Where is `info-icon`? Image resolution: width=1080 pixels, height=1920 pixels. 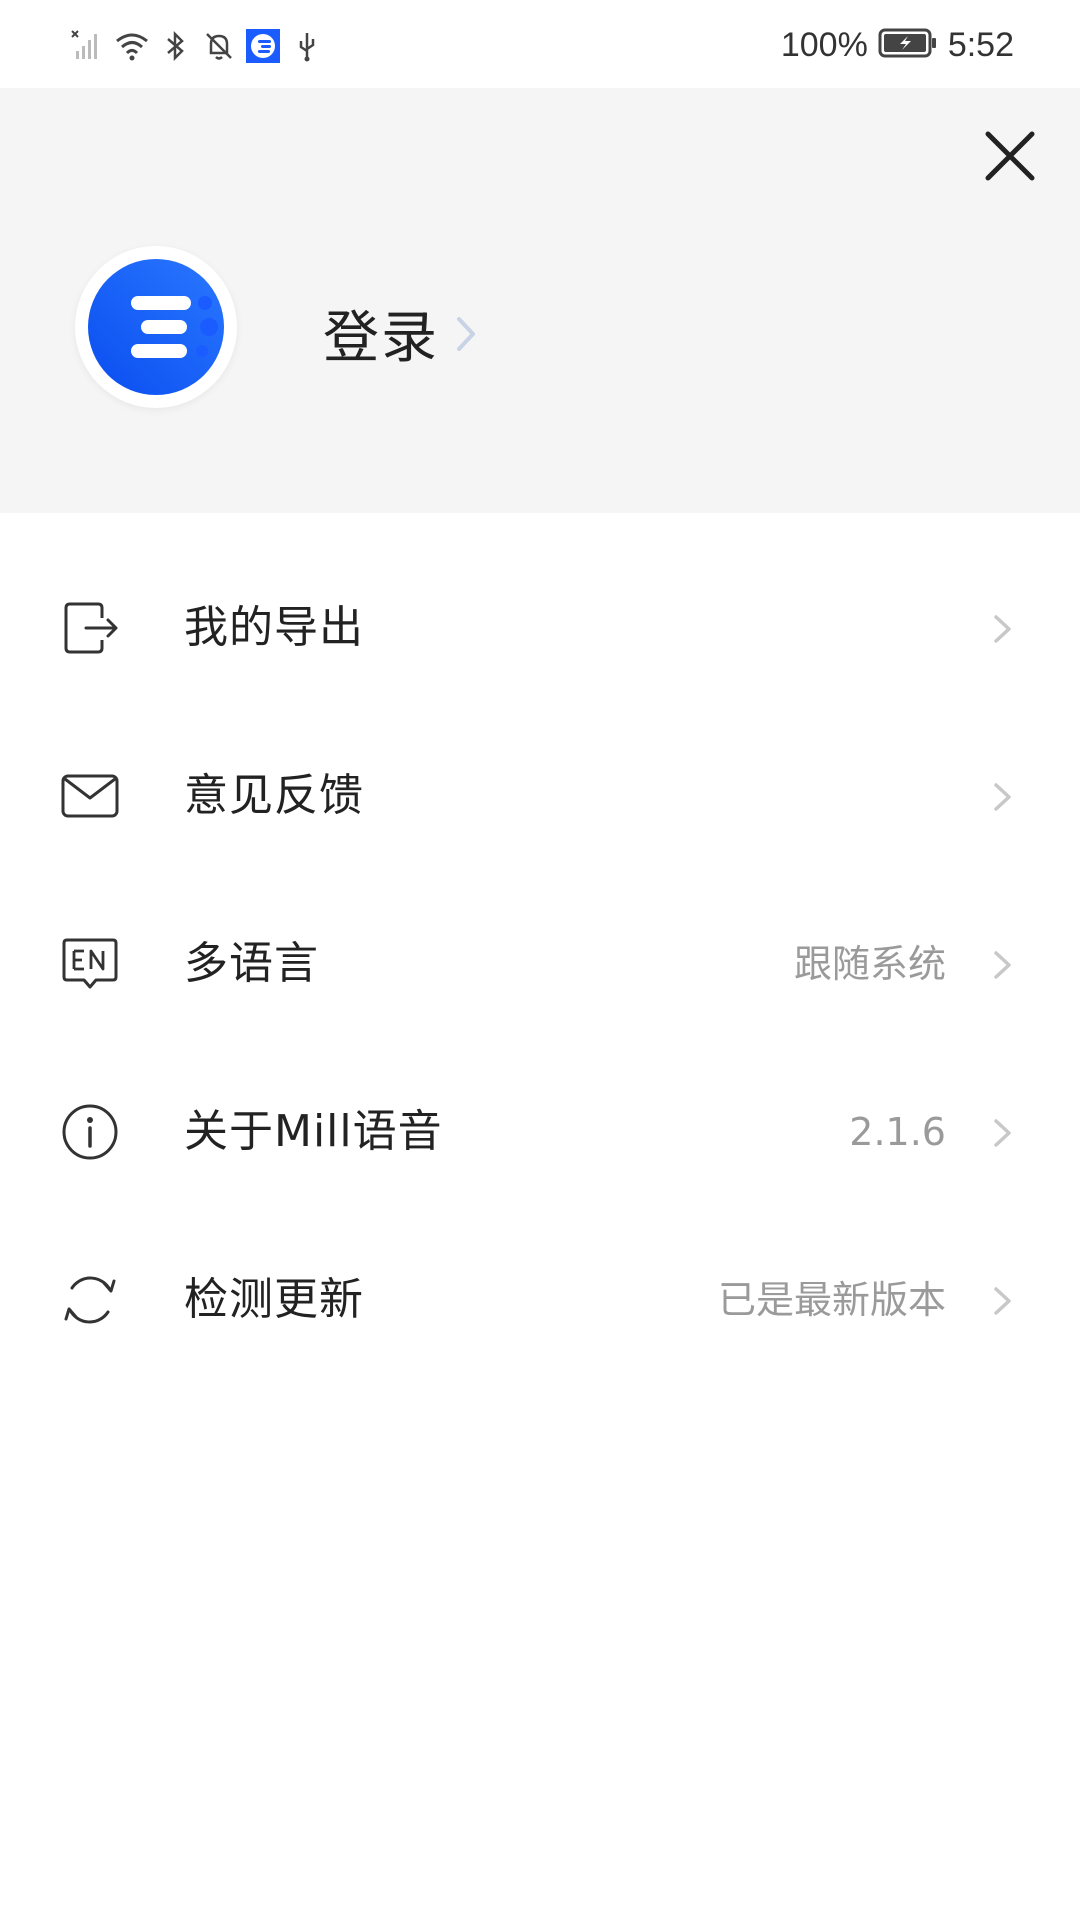 info-icon is located at coordinates (90, 1132).